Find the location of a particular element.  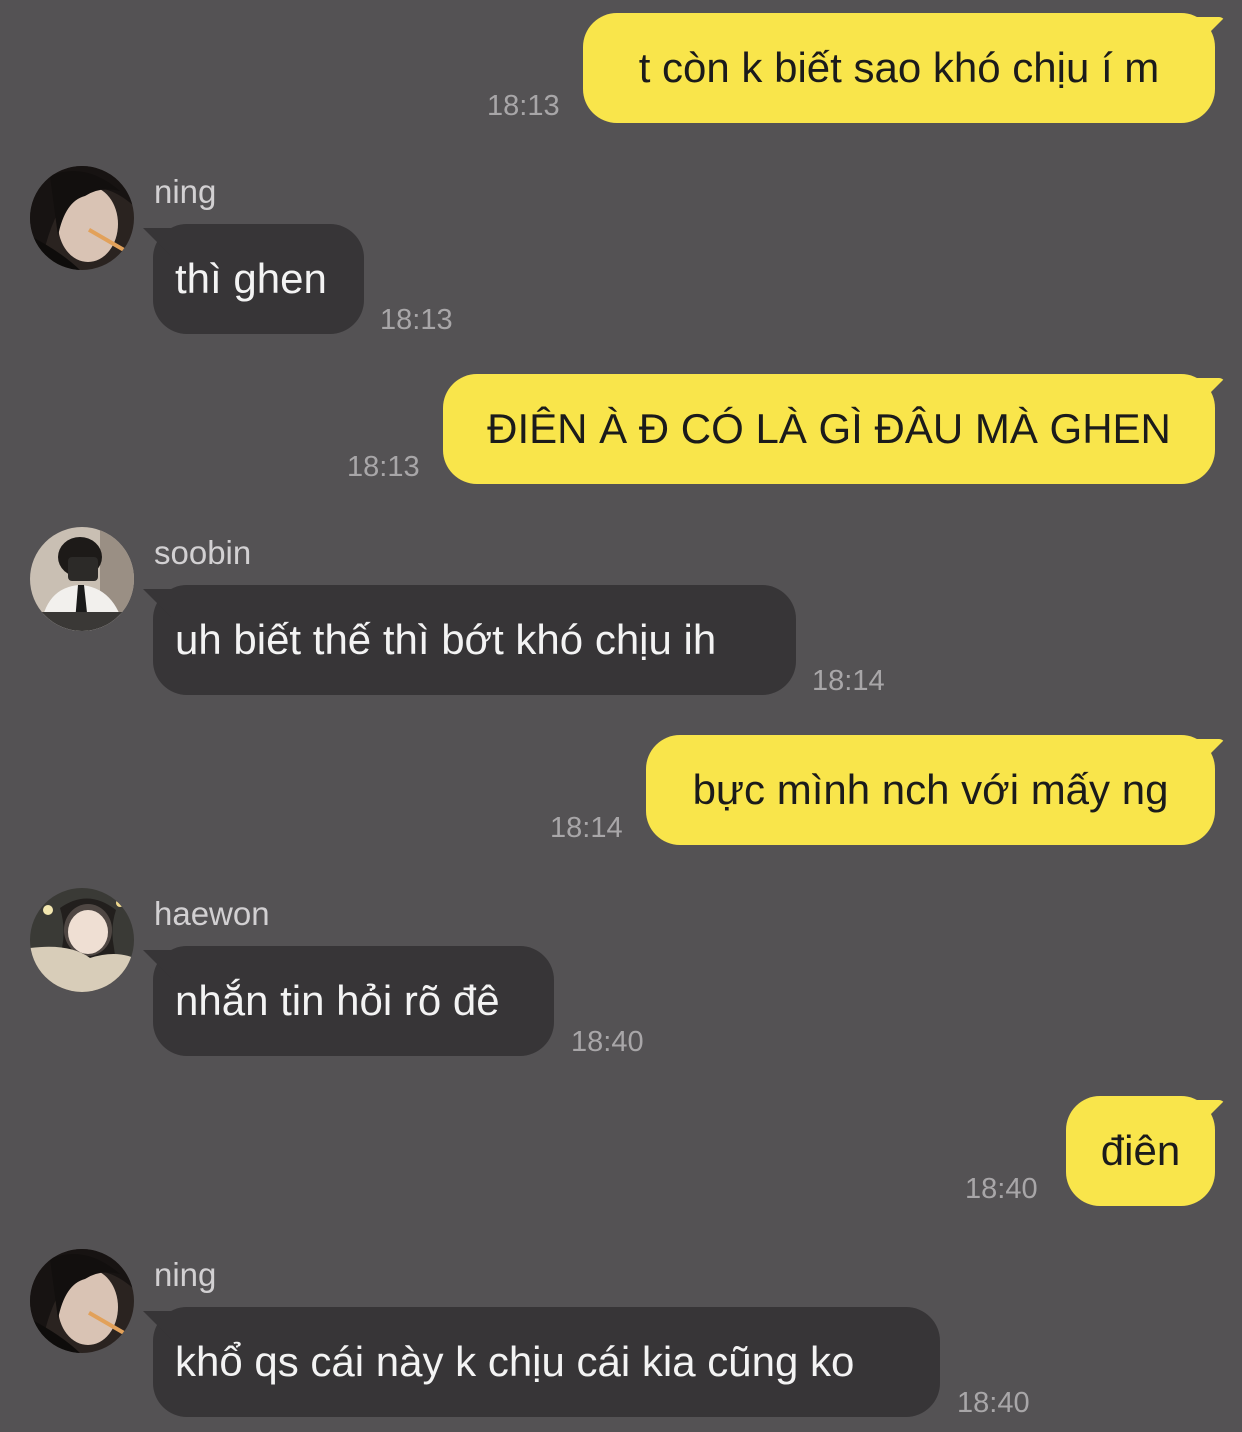

incoming-message-bubble: thì ghen is located at coordinates (258, 279).